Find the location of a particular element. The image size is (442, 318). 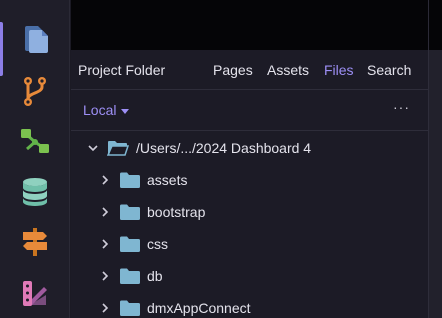

tab-assets: Assets is located at coordinates (288, 70).